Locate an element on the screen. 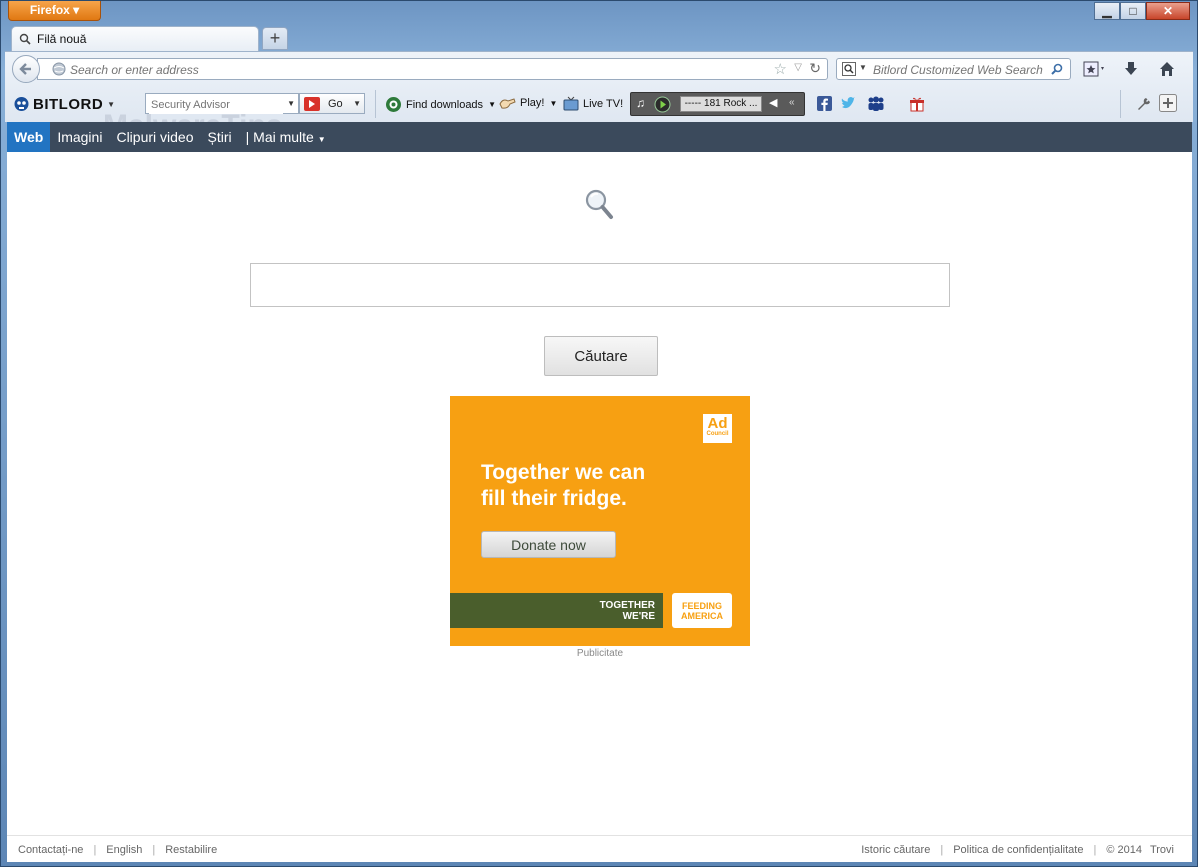  footer-left-links: Contactați-ne | English | Restabilire is located at coordinates (117, 850).